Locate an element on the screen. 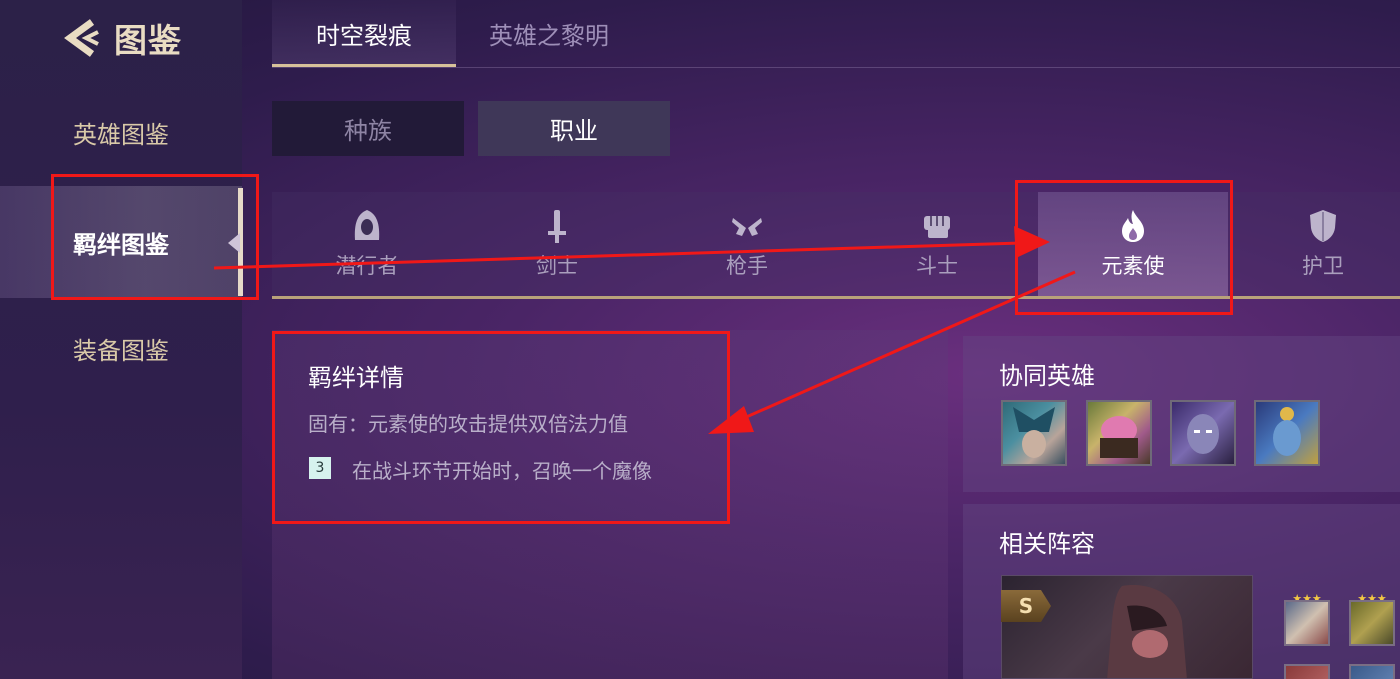 This screenshot has height=679, width=1400. class-tab-swordsman: 剑士 is located at coordinates (557, 244).